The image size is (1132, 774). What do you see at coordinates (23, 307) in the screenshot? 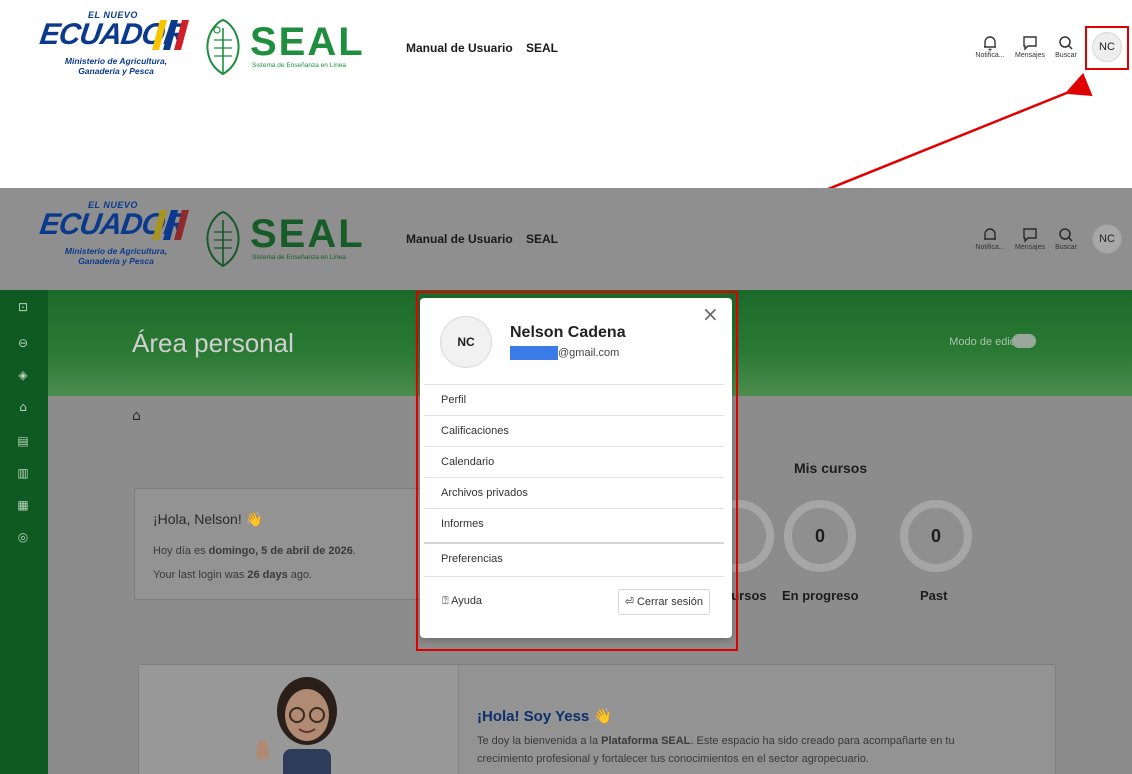
I see `dashboard-icon: ⊡` at bounding box center [23, 307].